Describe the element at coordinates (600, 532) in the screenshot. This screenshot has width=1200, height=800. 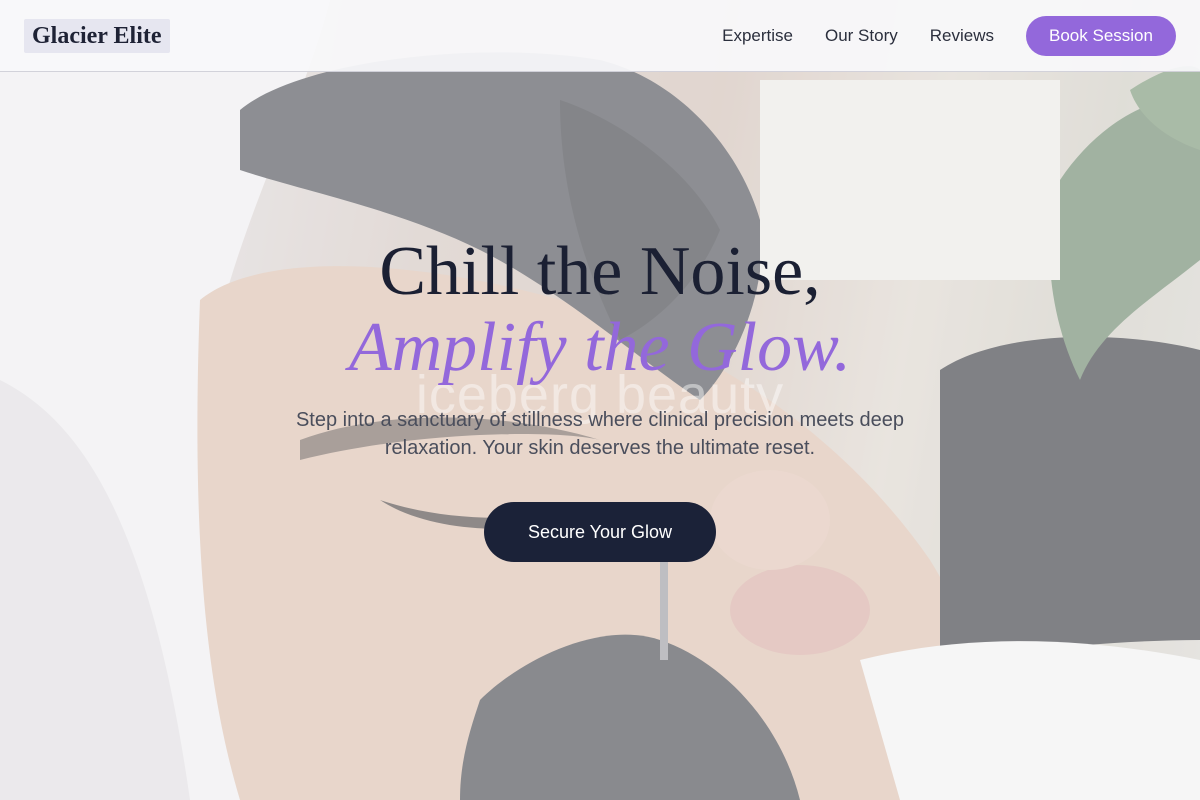
I see `secure-your-glow-button: Secure Your Glow` at that location.